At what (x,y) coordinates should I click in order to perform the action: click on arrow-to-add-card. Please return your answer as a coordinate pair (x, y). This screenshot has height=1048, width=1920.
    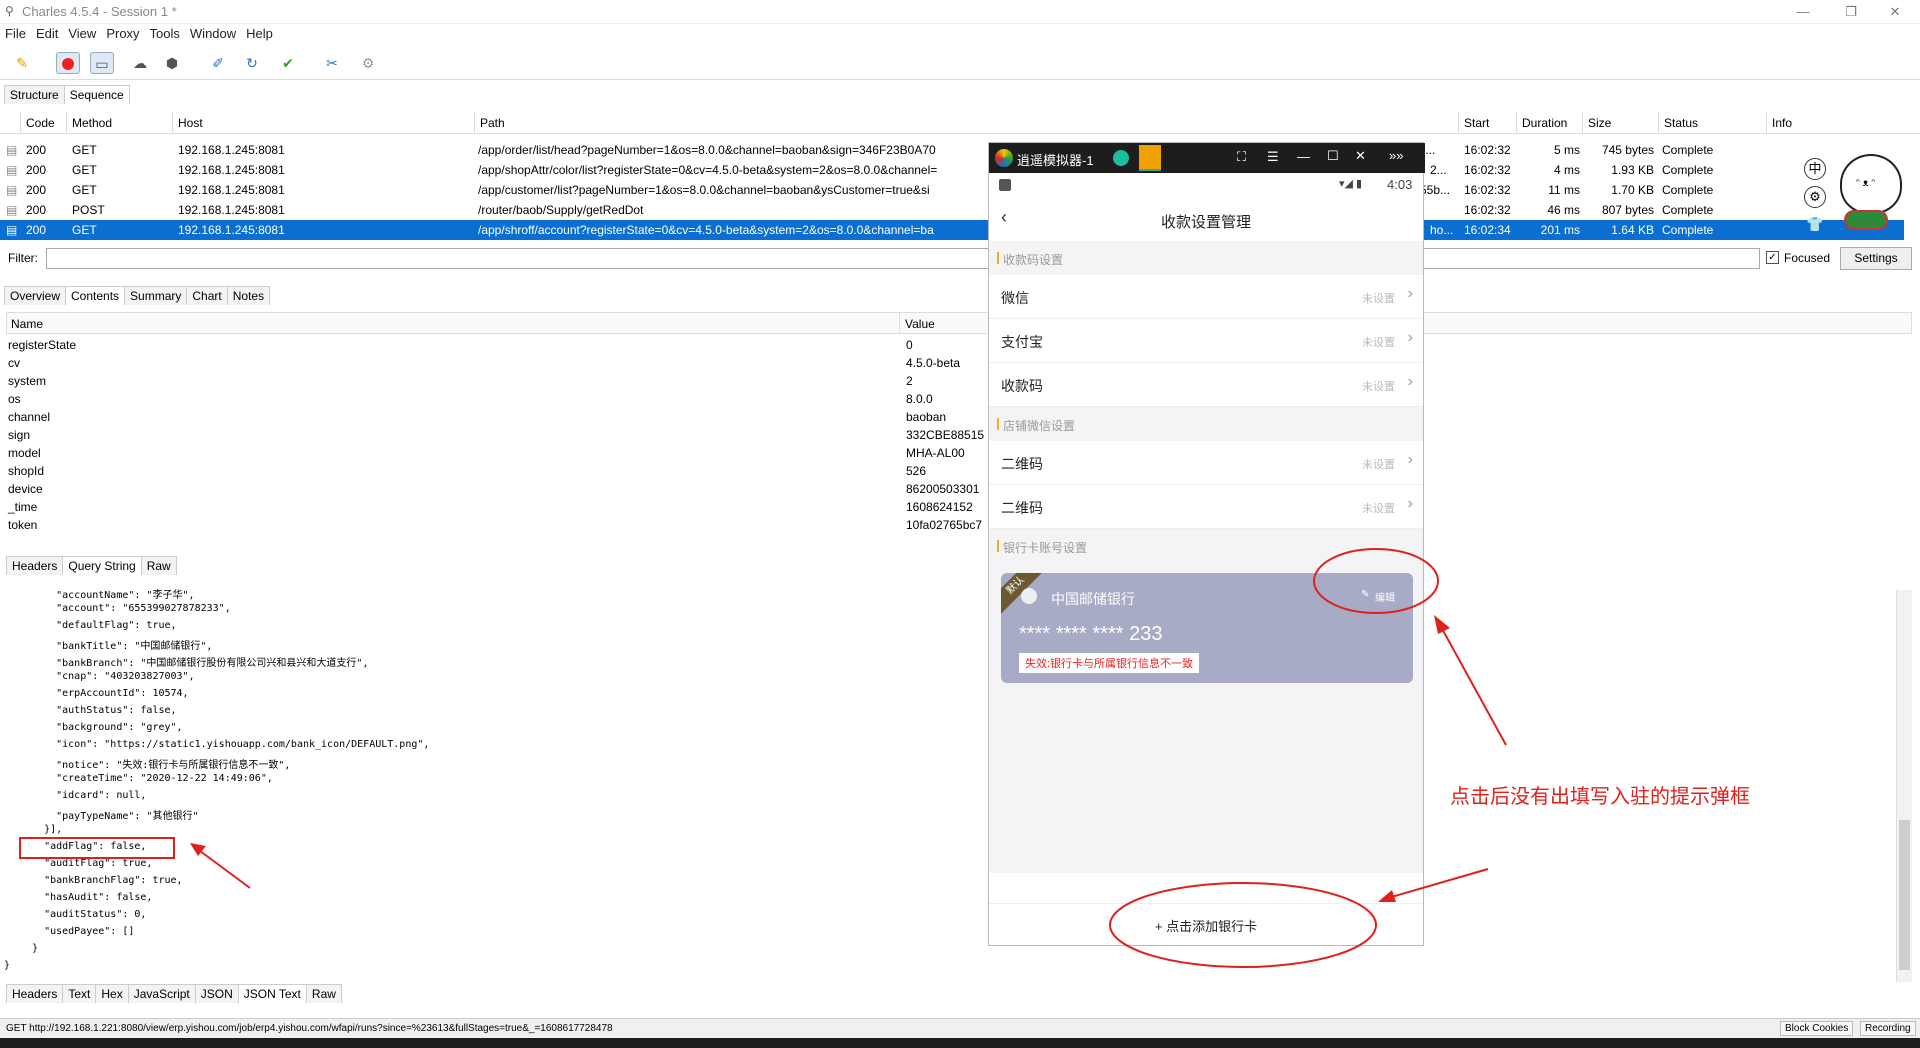
    Looking at the image, I should click on (1438, 883).